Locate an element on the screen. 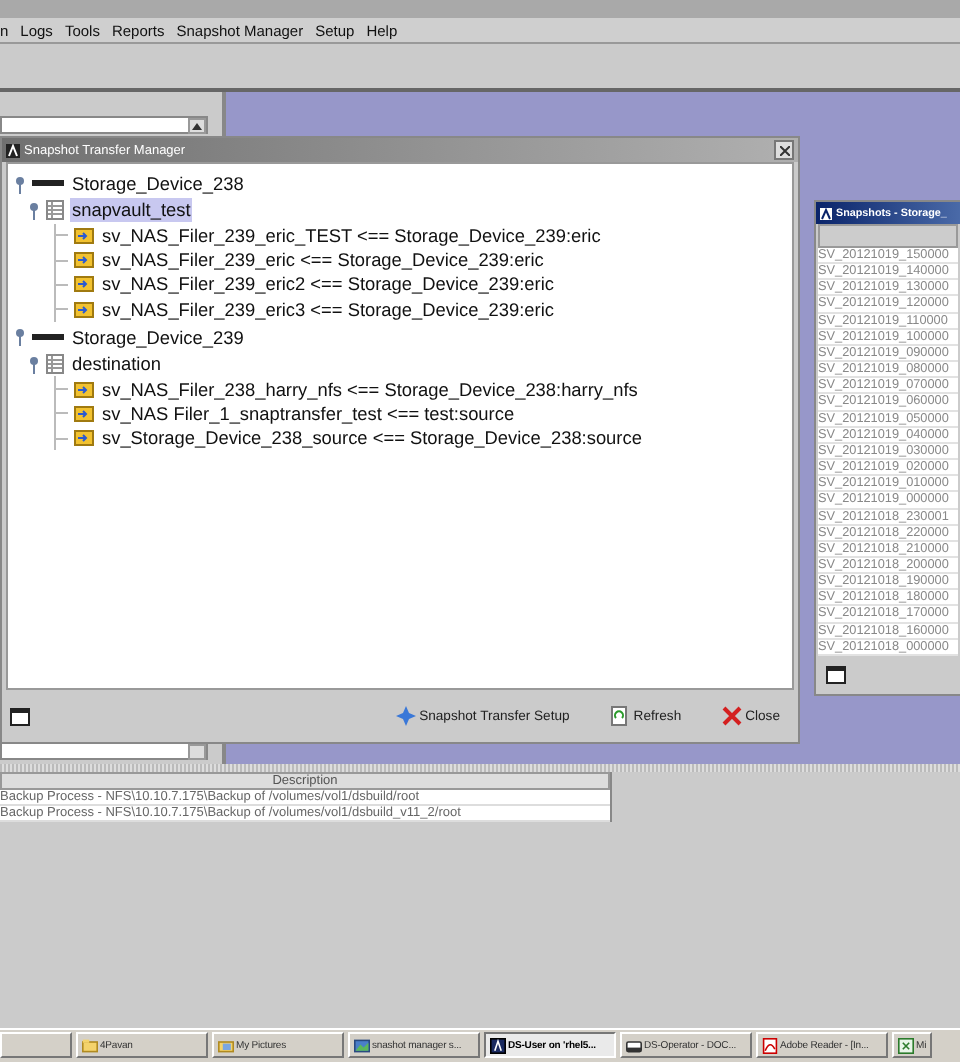 The image size is (960, 1062). list-field is located at coordinates (104, 125).